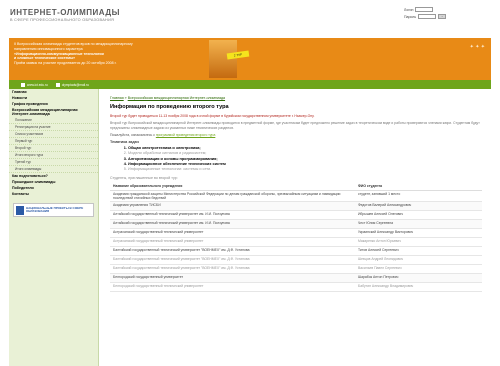 The height and width of the screenshot is (366, 500). I want to click on student-cell: Макаренко Антон Юрьевич, so click(418, 242).